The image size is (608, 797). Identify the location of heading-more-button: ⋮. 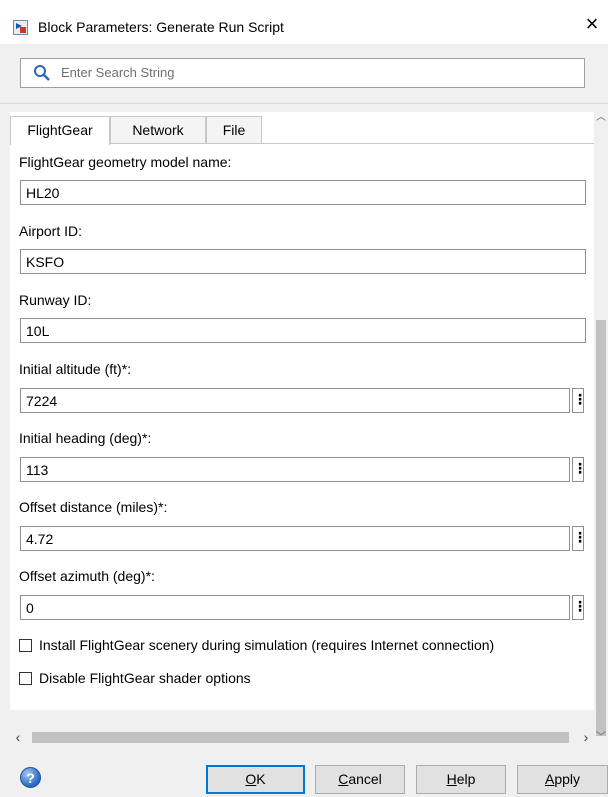
(579, 469).